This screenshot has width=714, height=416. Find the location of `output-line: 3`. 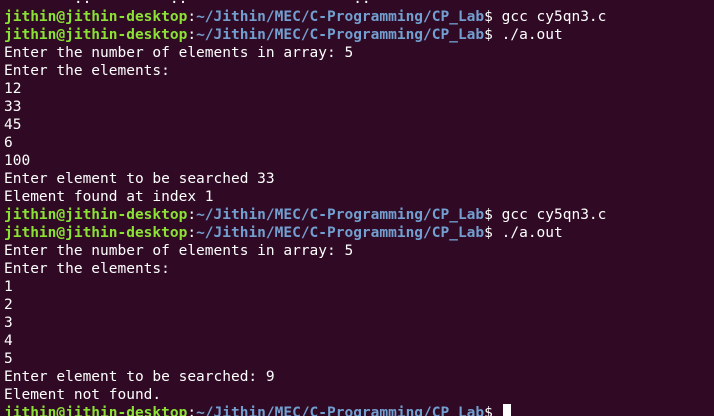

output-line: 3 is located at coordinates (8, 323).